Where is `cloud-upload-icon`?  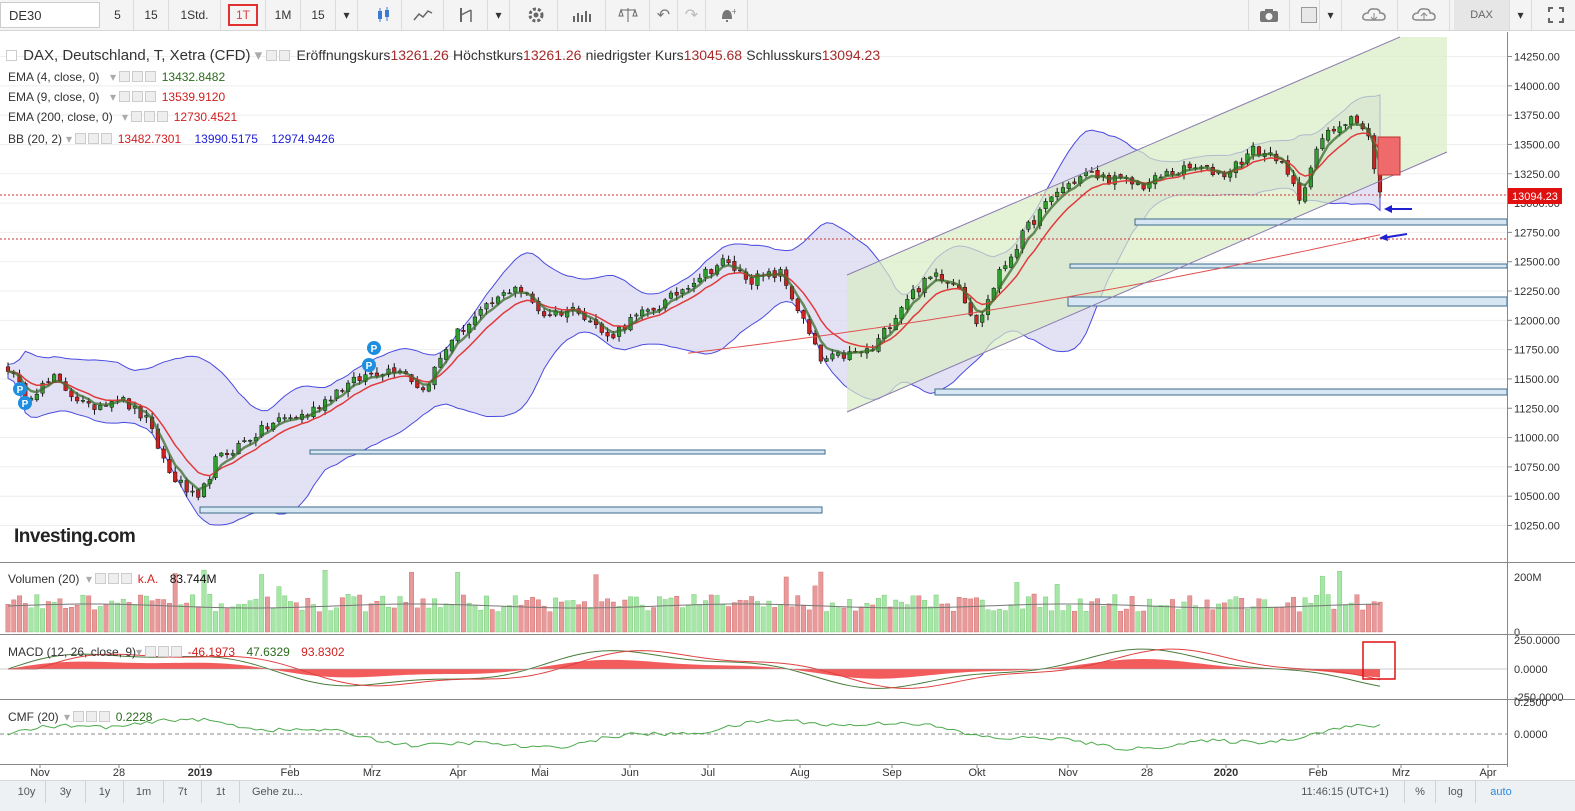 cloud-upload-icon is located at coordinates (1424, 15).